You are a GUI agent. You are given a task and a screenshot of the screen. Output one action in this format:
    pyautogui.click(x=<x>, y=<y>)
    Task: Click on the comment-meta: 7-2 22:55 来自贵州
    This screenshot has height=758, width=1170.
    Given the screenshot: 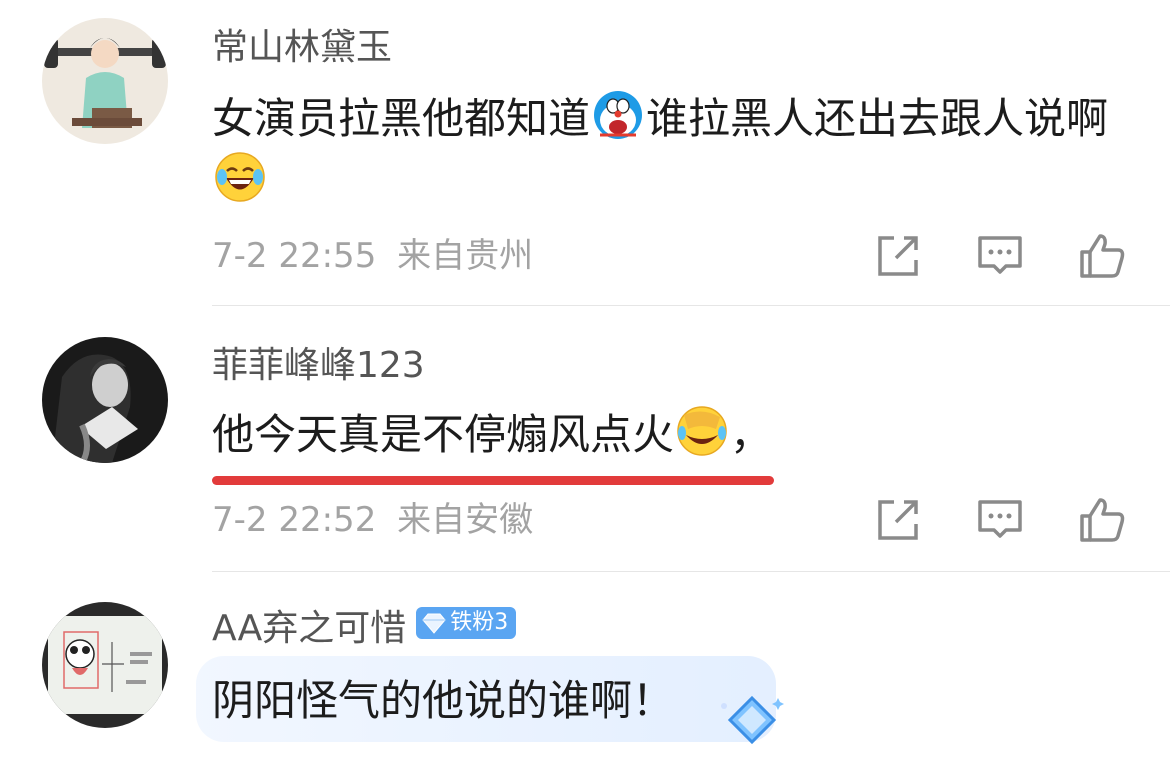 What is the action you would take?
    pyautogui.click(x=372, y=256)
    